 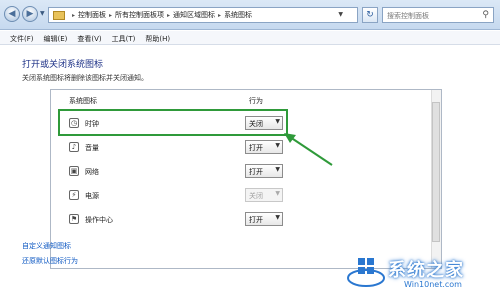 What do you see at coordinates (57, 37) in the screenshot?
I see `menu-edit: 编辑(E)` at bounding box center [57, 37].